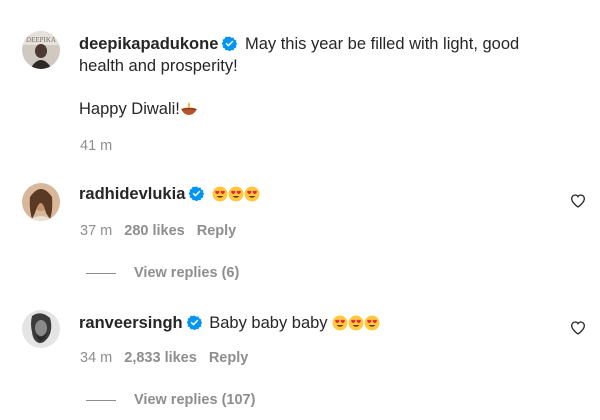 The width and height of the screenshot is (600, 420). Describe the element at coordinates (268, 323) in the screenshot. I see `comment-2-text: Baby baby baby` at that location.